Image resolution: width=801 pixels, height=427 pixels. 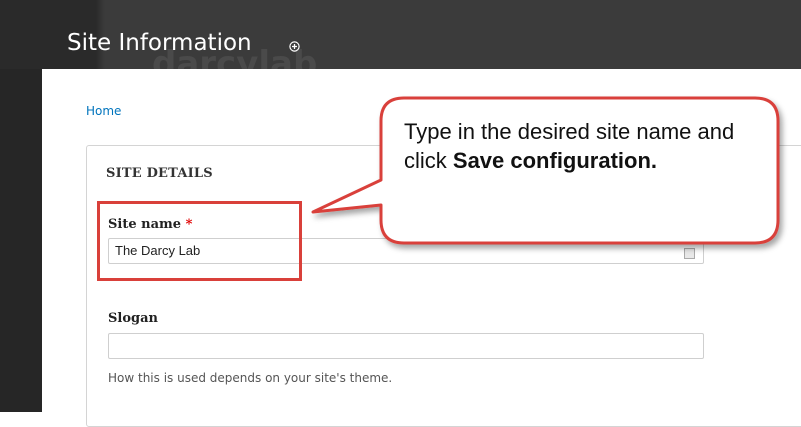 I want to click on page-title: Site Information, so click(x=159, y=43).